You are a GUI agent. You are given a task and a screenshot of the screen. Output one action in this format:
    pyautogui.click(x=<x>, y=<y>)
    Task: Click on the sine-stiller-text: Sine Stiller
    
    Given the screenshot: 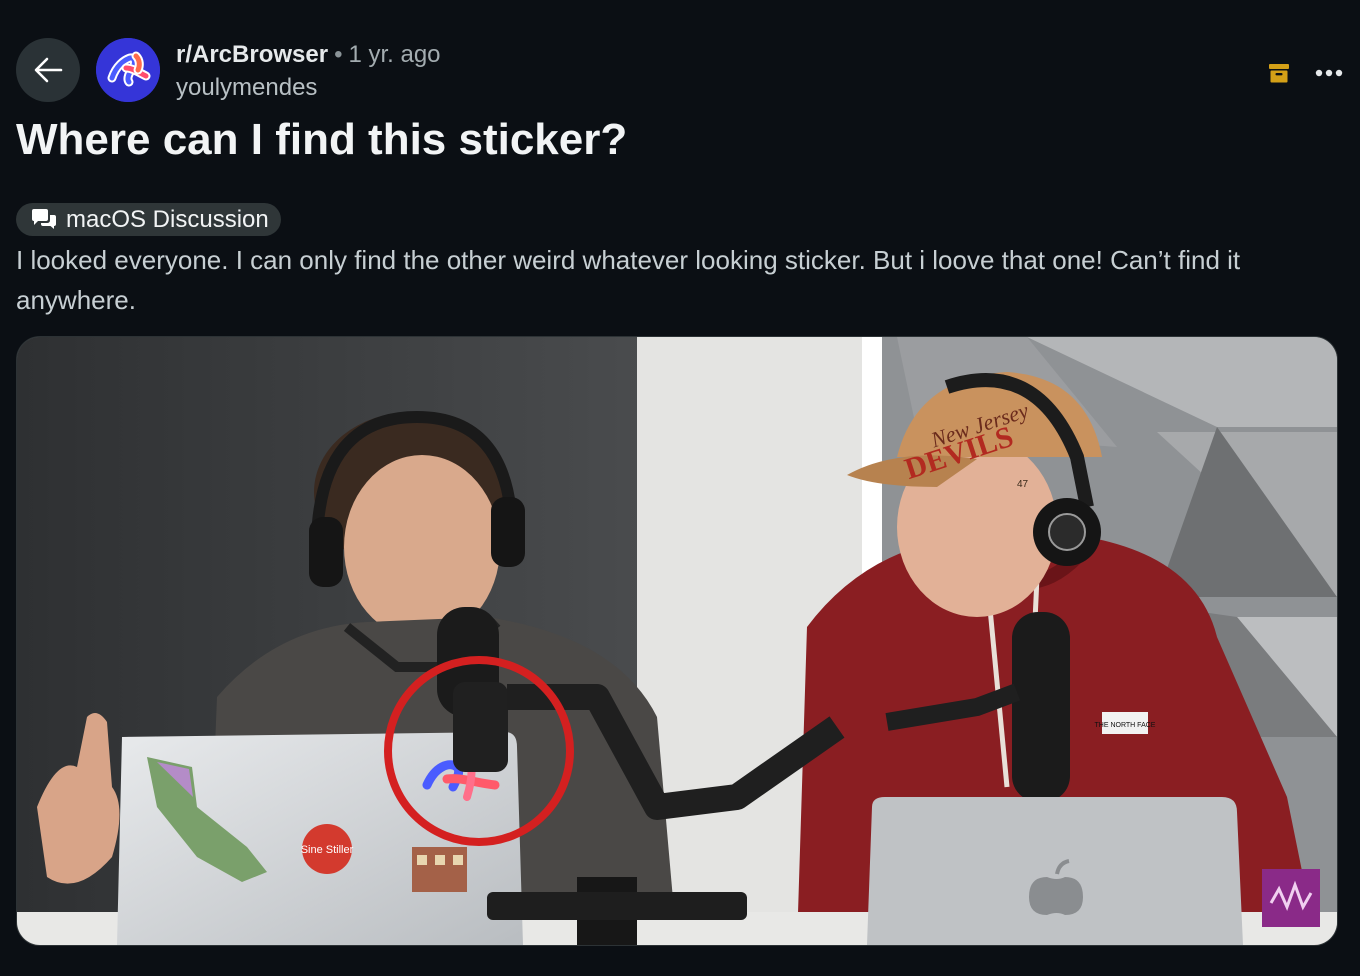 What is the action you would take?
    pyautogui.click(x=327, y=850)
    